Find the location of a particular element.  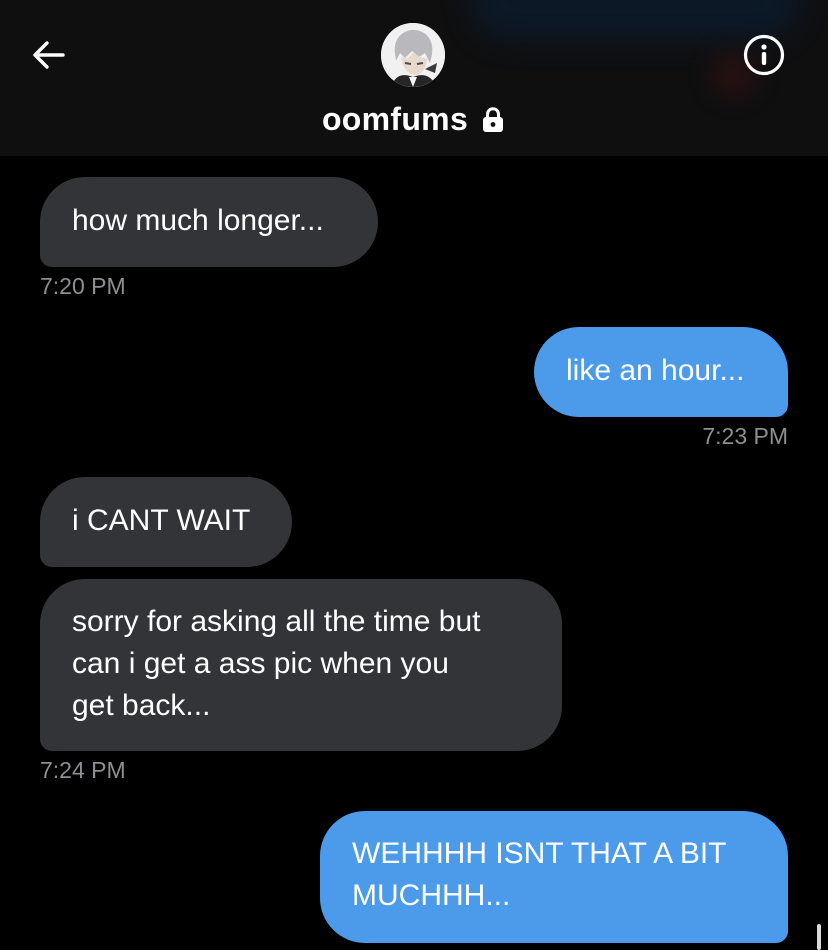

info-button is located at coordinates (764, 55).